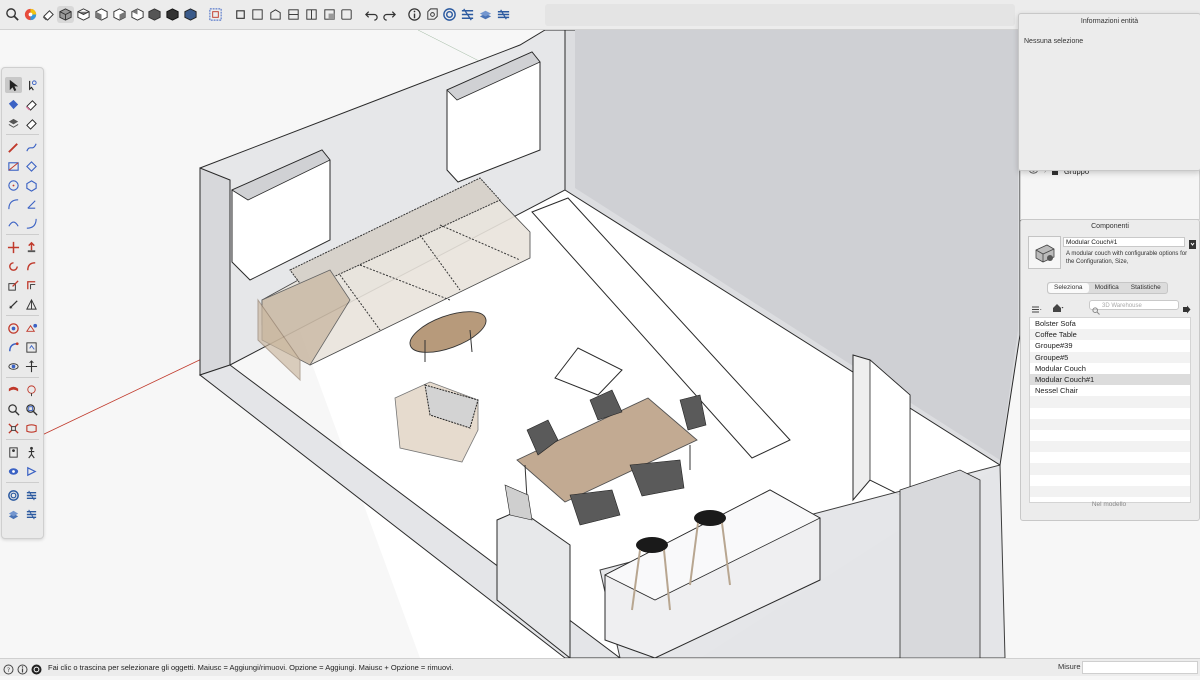 This screenshot has height=680, width=1200. Describe the element at coordinates (503, 14) in the screenshot. I see `layers-icon` at that location.